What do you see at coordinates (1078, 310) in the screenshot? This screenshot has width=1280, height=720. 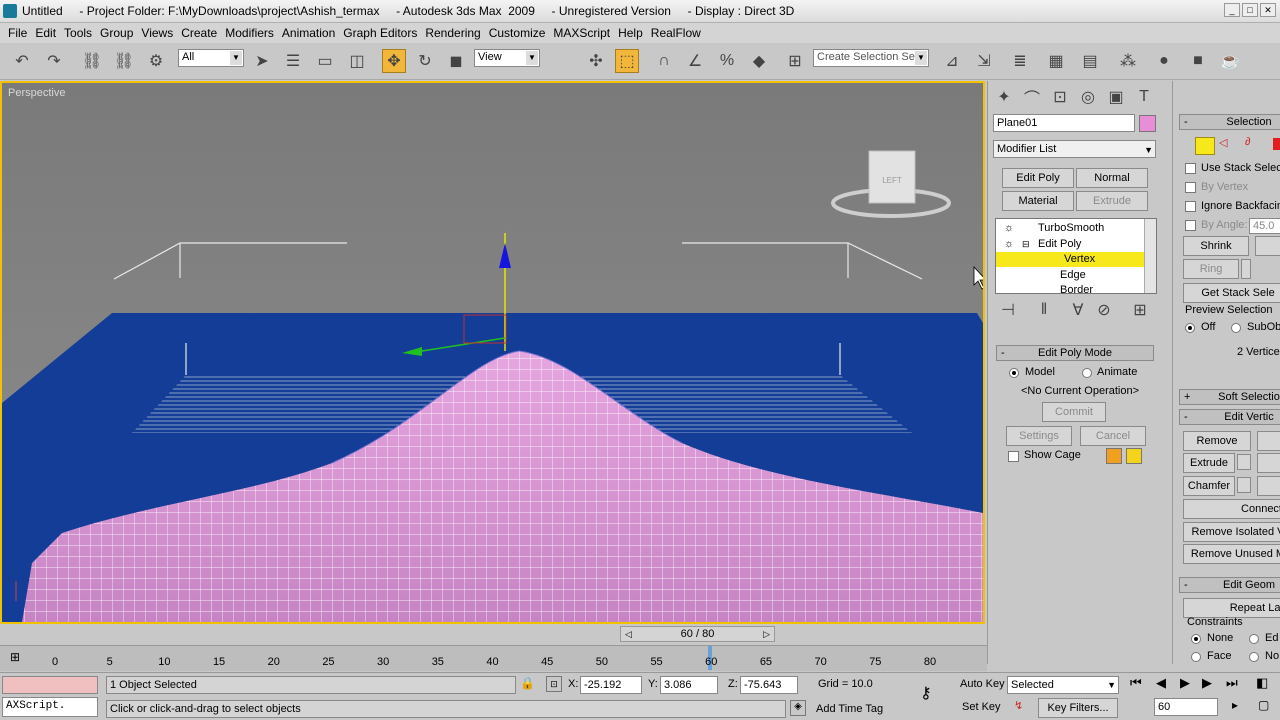 I see `make-unique-icon: ∀` at bounding box center [1078, 310].